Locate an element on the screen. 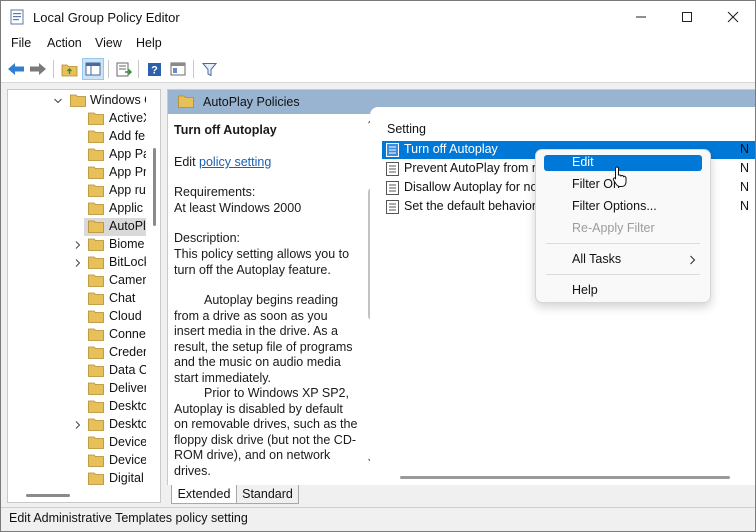  list-horizontal-scrollbar is located at coordinates (577, 478).